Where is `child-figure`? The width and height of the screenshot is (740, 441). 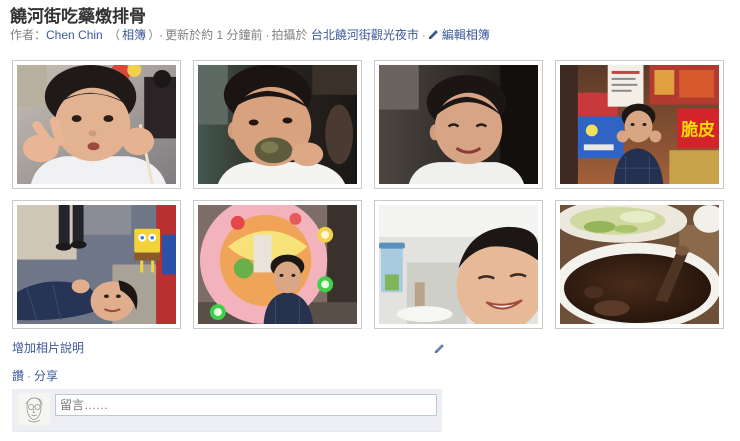
child-figure is located at coordinates (77, 300).